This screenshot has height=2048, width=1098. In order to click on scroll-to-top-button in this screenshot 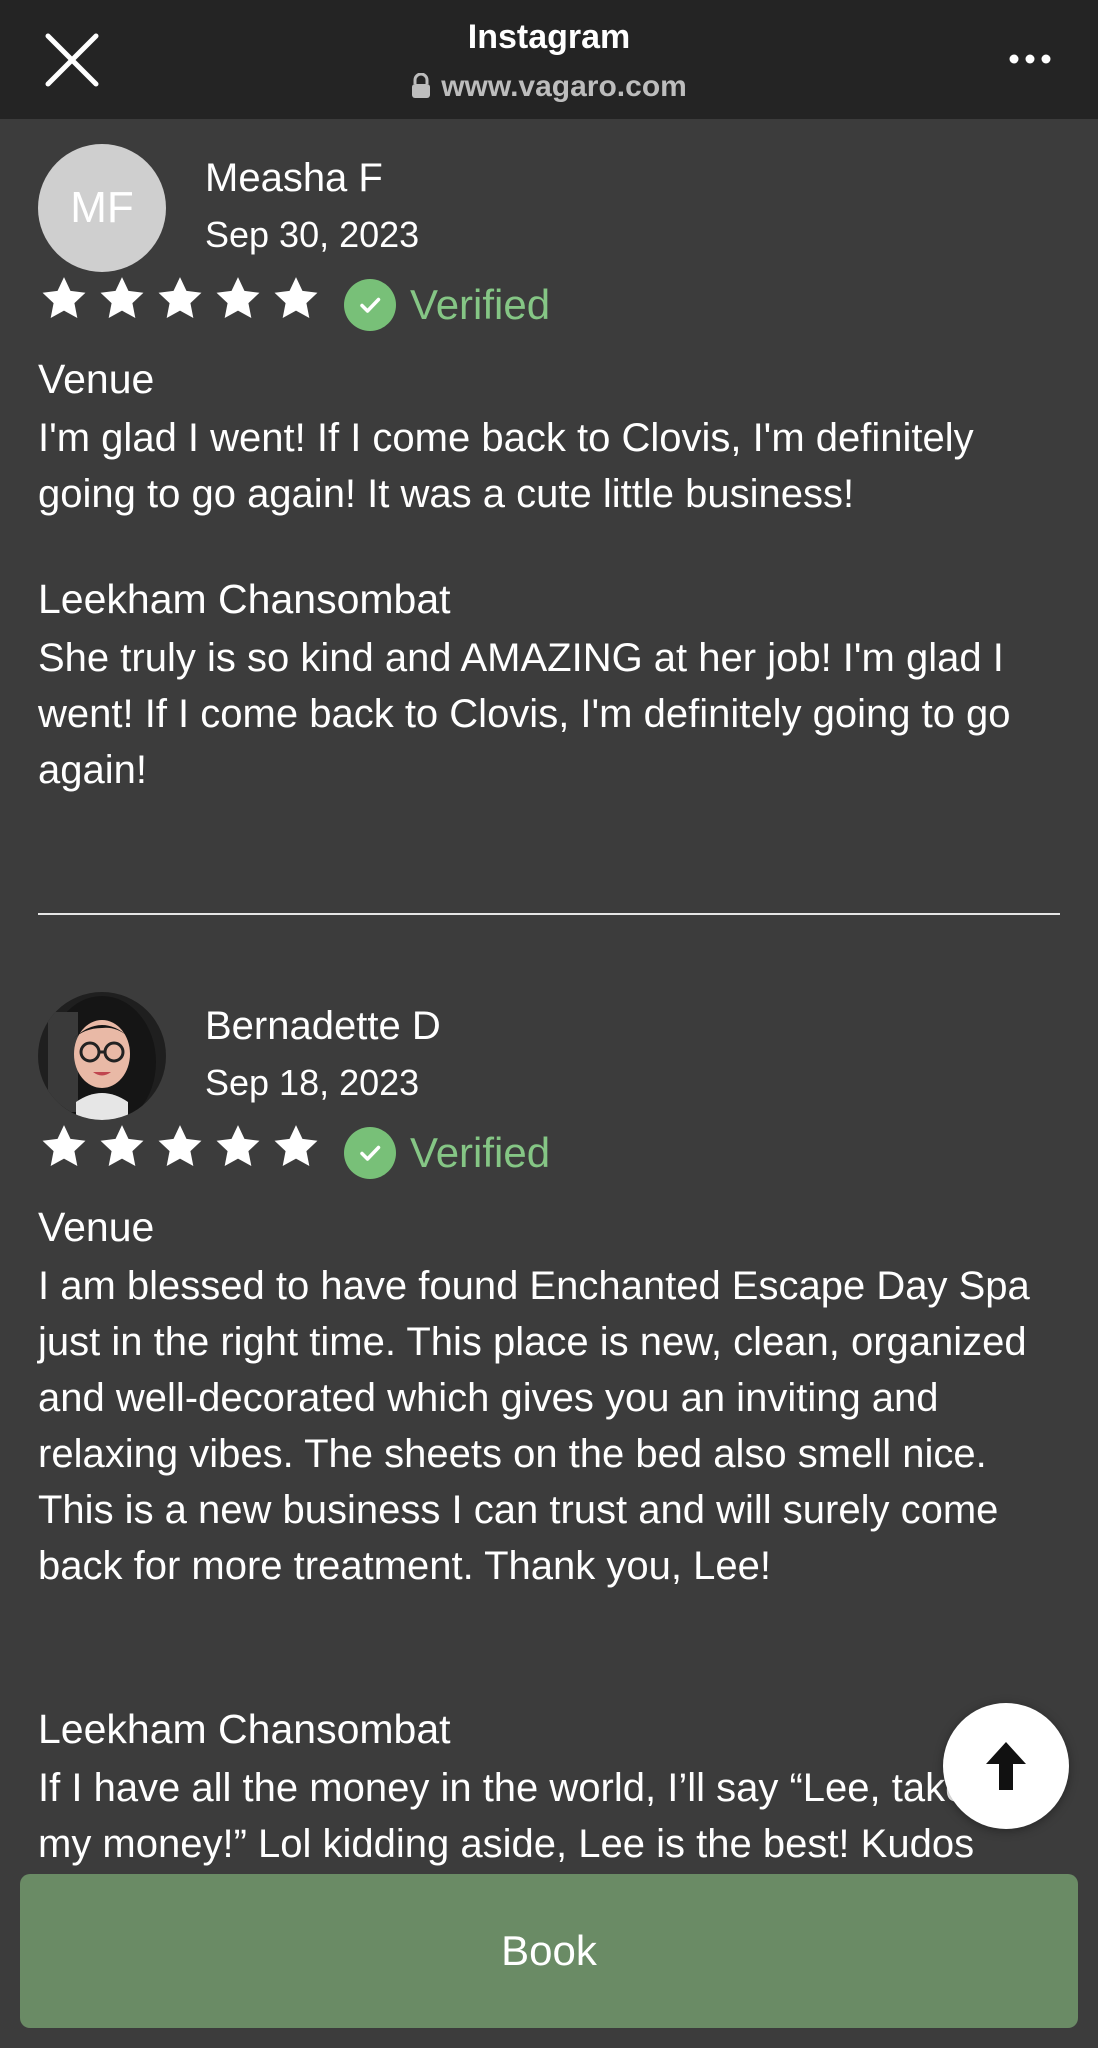, I will do `click(1006, 1766)`.